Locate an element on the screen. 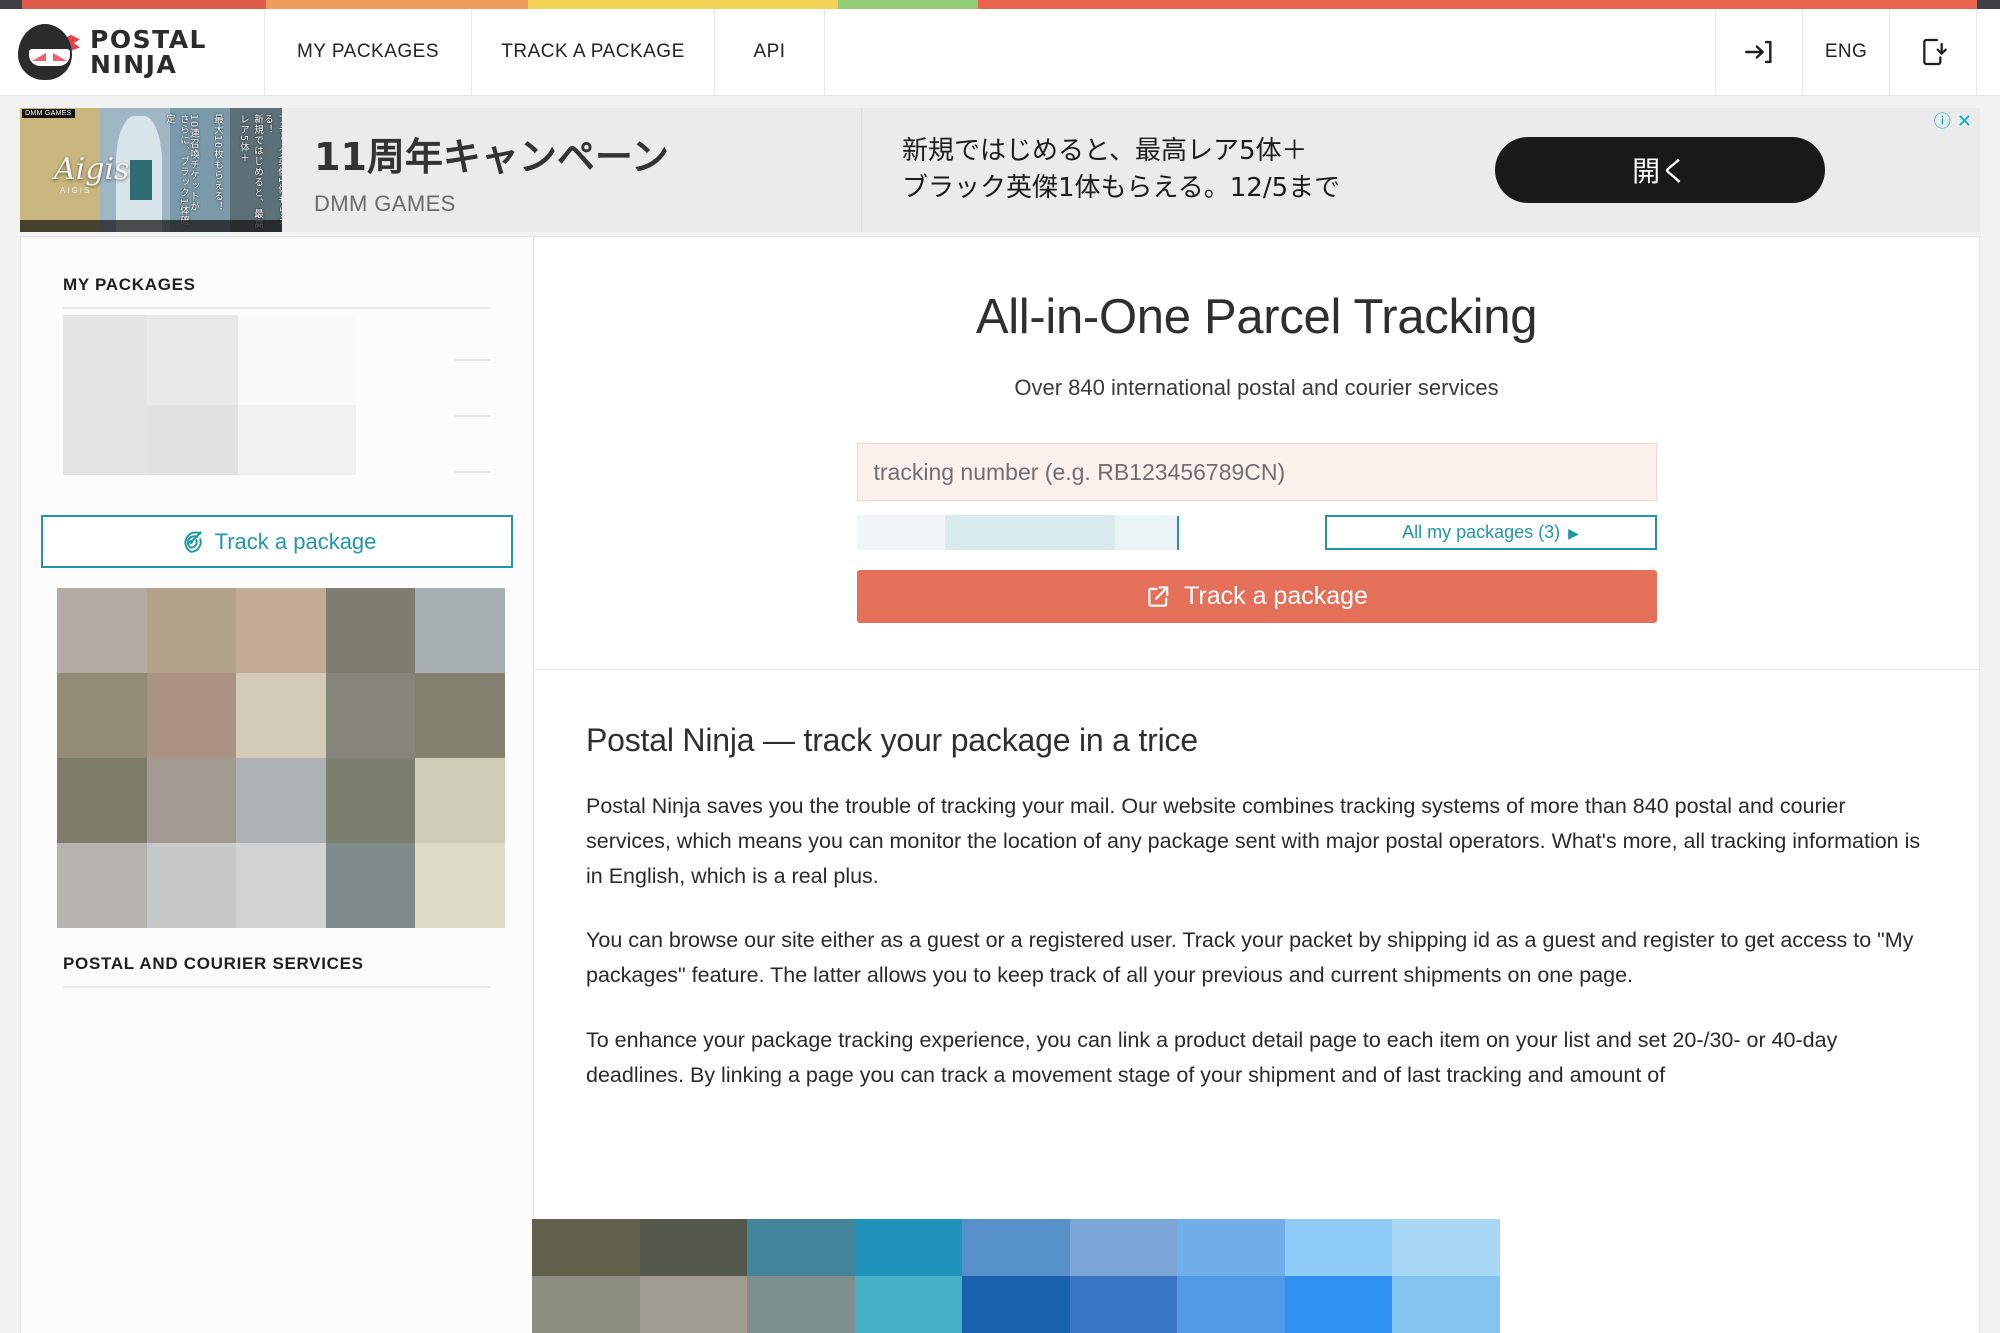 This screenshot has height=1333, width=2000. ninja-logo-icon is located at coordinates (47, 52).